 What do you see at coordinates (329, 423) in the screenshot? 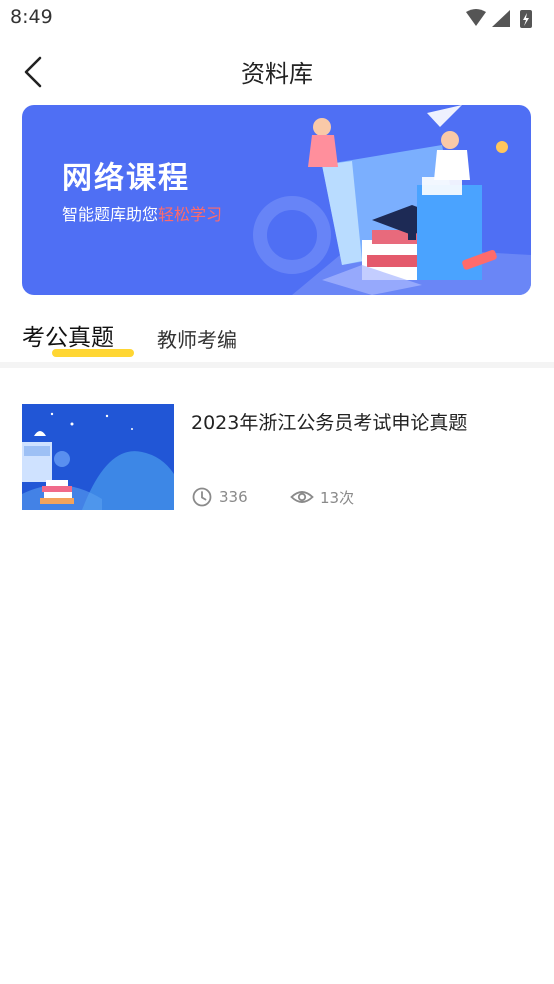
I see `item-title: 2023年浙江公务员考试申论真题` at bounding box center [329, 423].